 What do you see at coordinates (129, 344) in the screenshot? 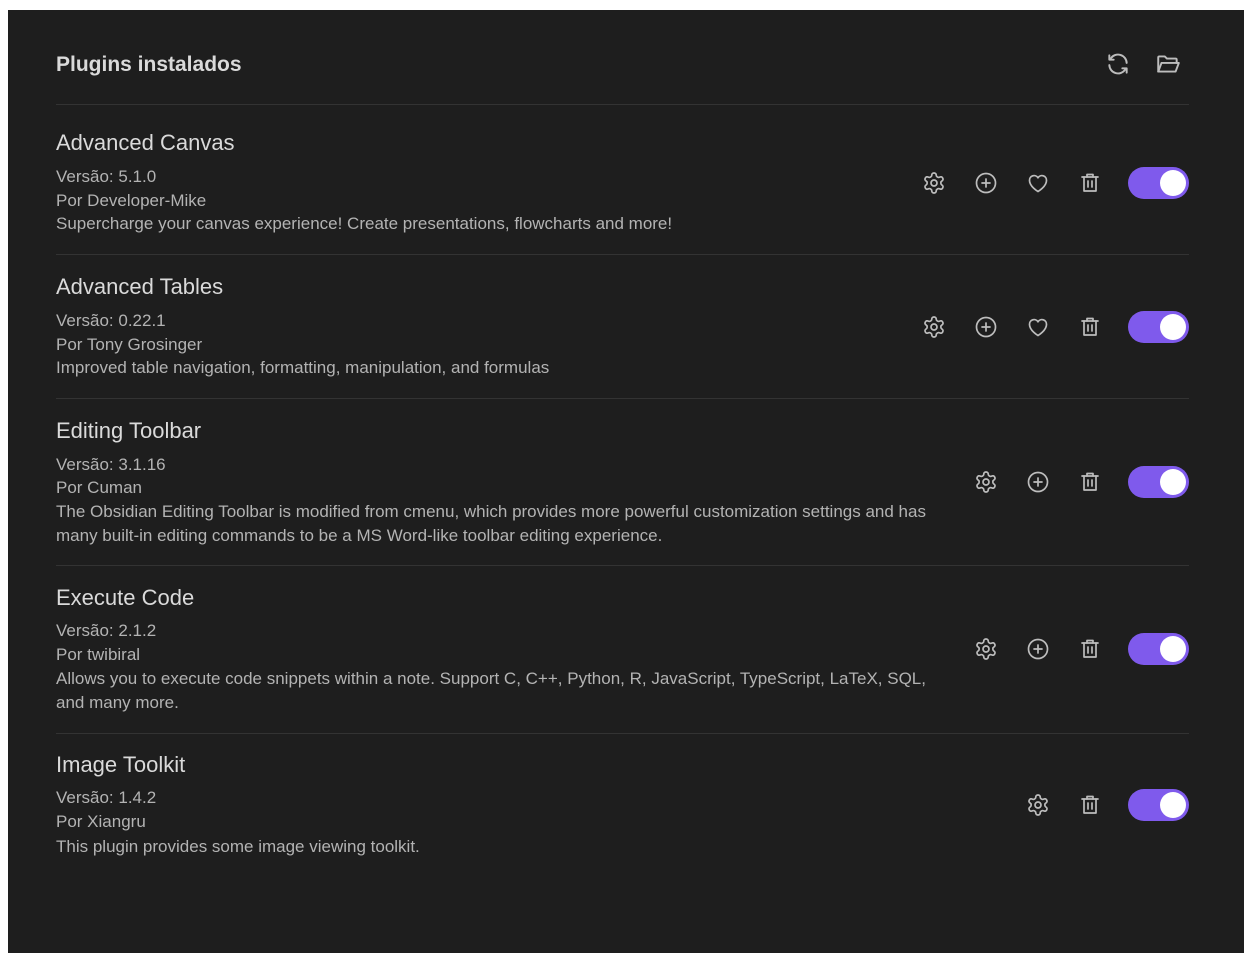
I see `plugin-author: Por Tony Grosinger` at bounding box center [129, 344].